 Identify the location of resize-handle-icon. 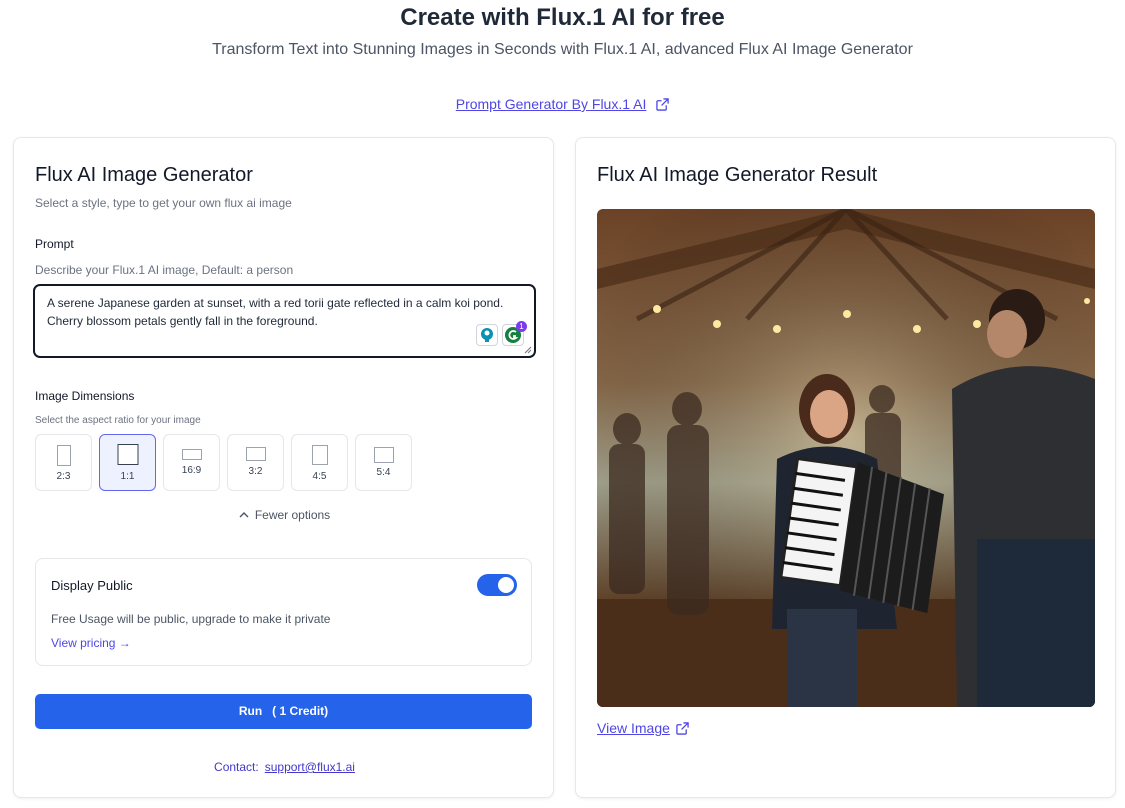
(528, 350).